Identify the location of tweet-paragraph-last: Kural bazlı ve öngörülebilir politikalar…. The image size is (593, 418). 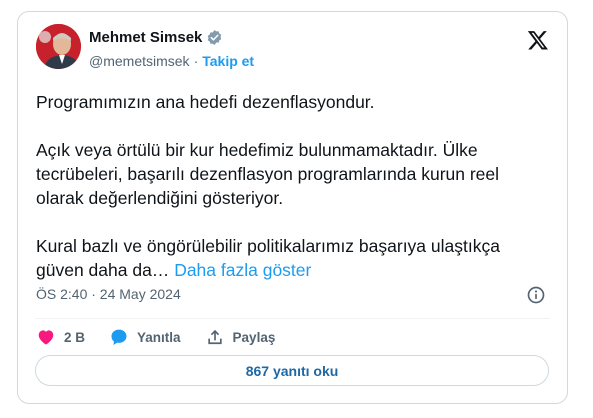
(286, 258).